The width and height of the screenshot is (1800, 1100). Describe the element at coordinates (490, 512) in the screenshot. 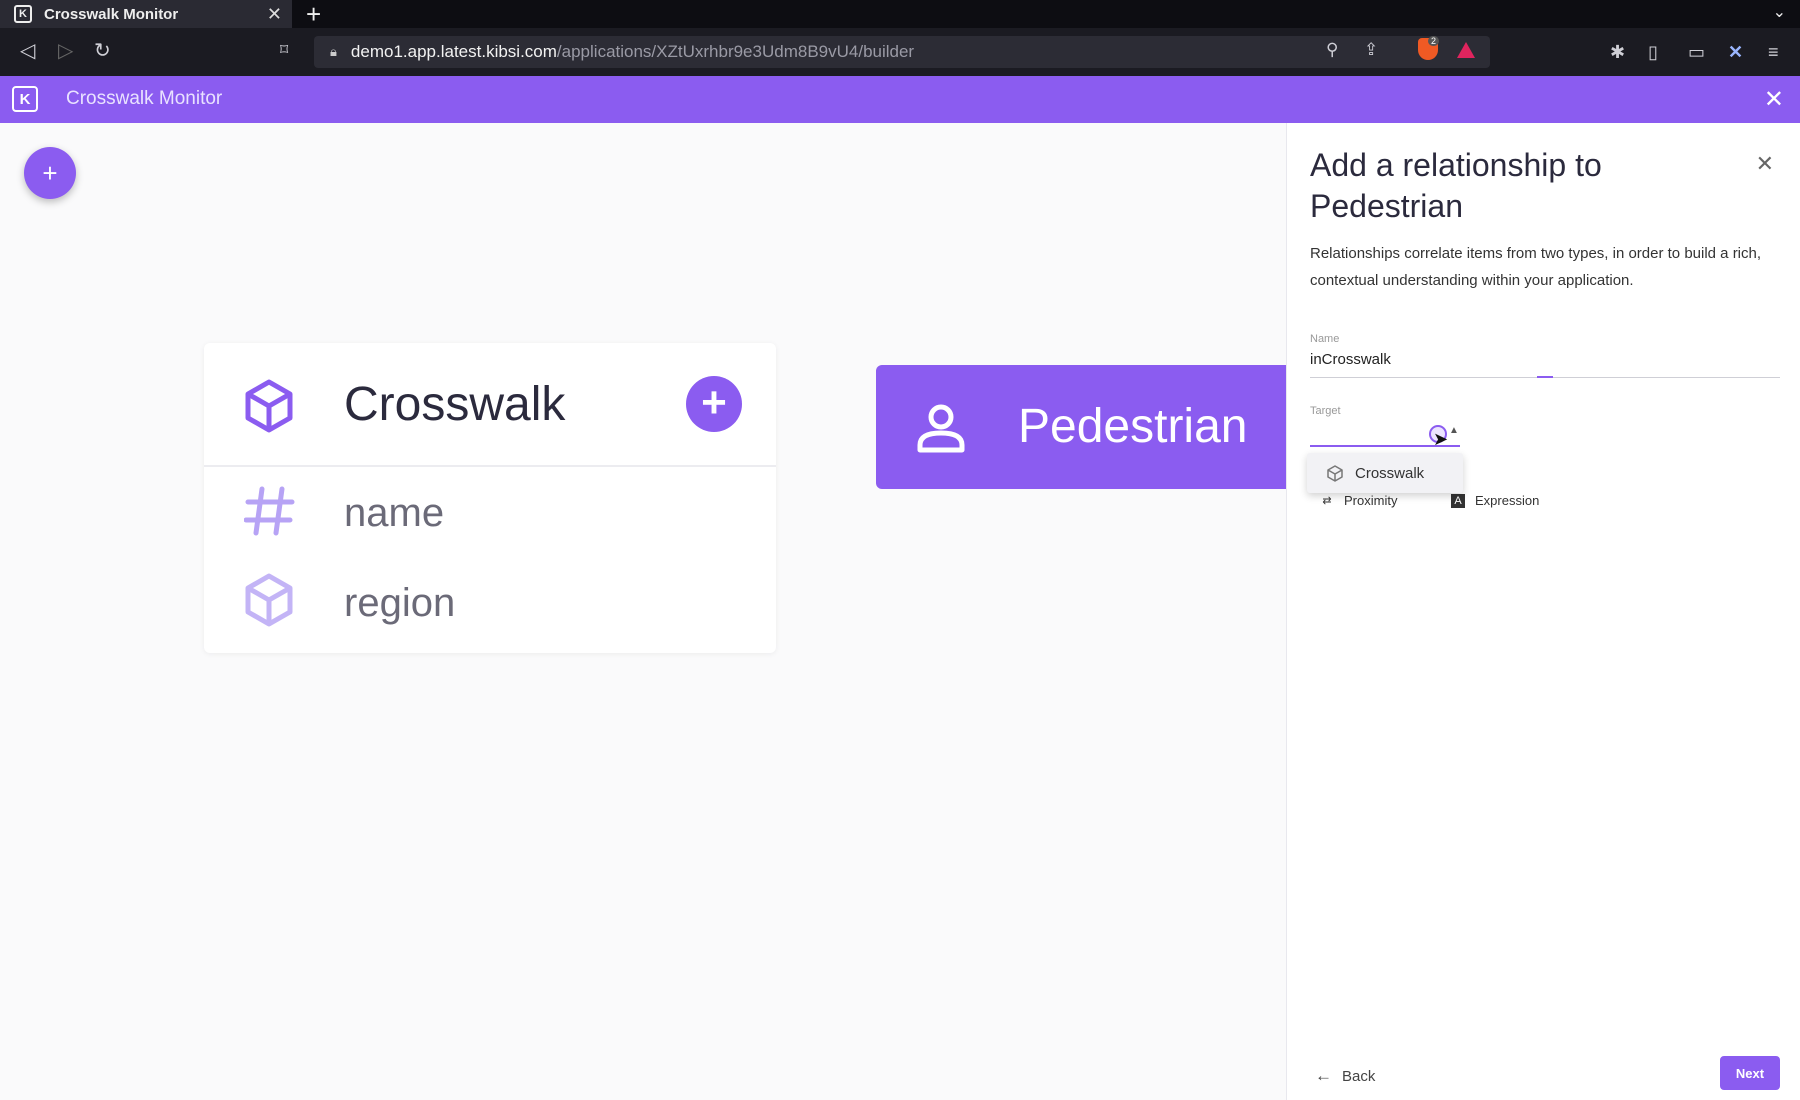

I see `field-row: name` at that location.